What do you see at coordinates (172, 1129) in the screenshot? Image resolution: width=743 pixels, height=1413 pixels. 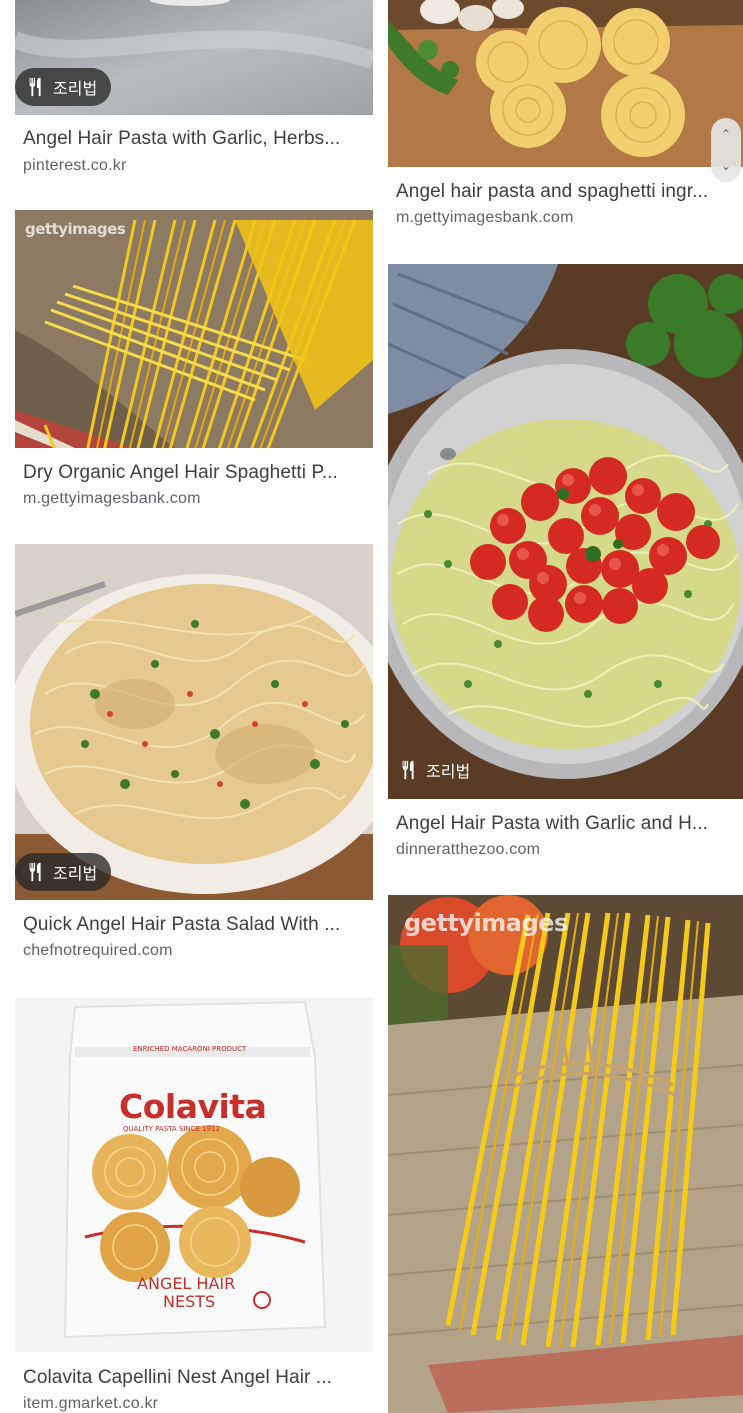 I see `package-subtitle: QUALITY PASTA SINCE 1912` at bounding box center [172, 1129].